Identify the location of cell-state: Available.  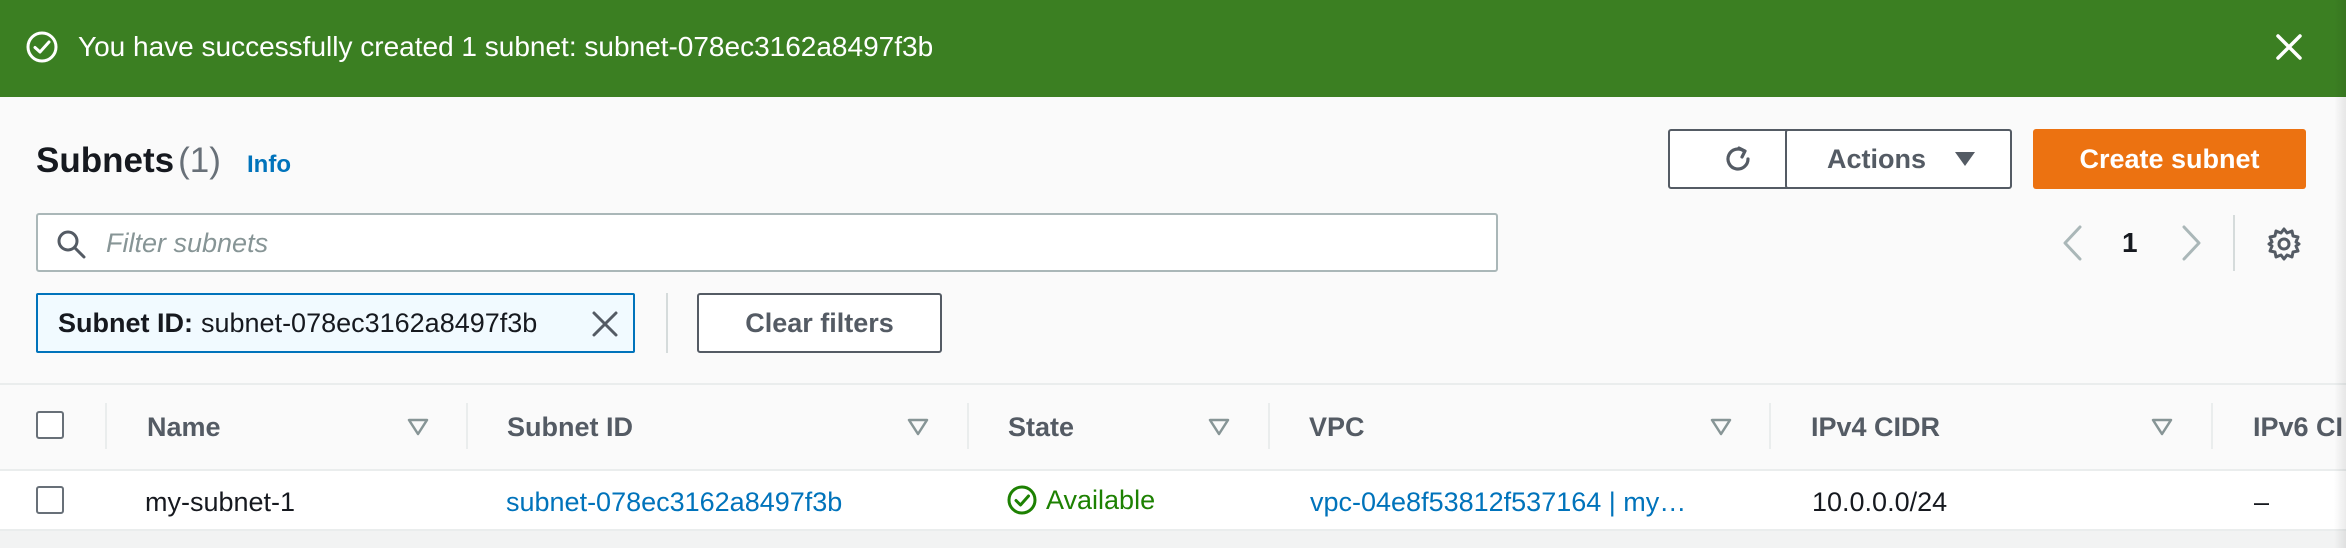
(1080, 500).